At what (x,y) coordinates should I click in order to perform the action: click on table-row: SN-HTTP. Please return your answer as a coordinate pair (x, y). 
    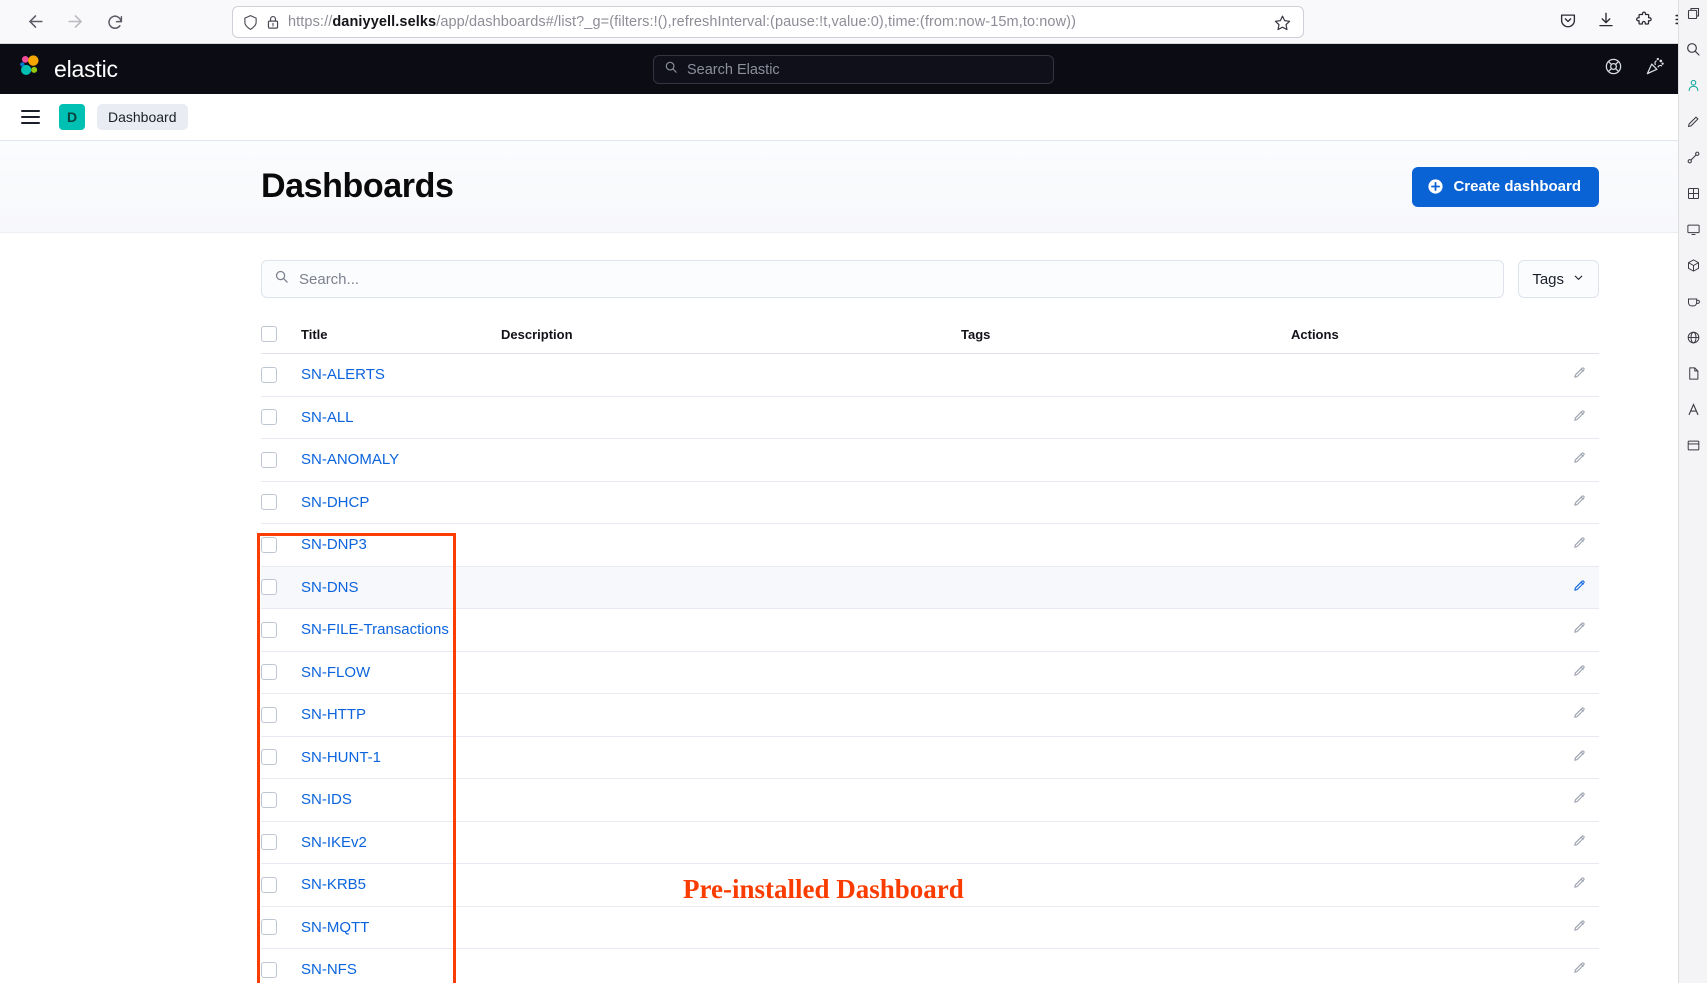
    Looking at the image, I should click on (930, 715).